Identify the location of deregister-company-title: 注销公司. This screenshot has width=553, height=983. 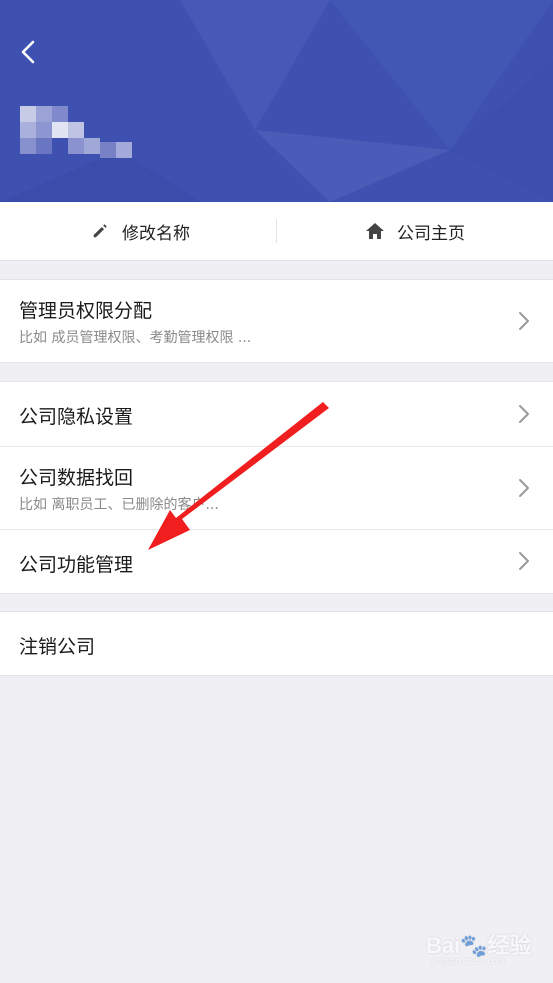
(57, 647).